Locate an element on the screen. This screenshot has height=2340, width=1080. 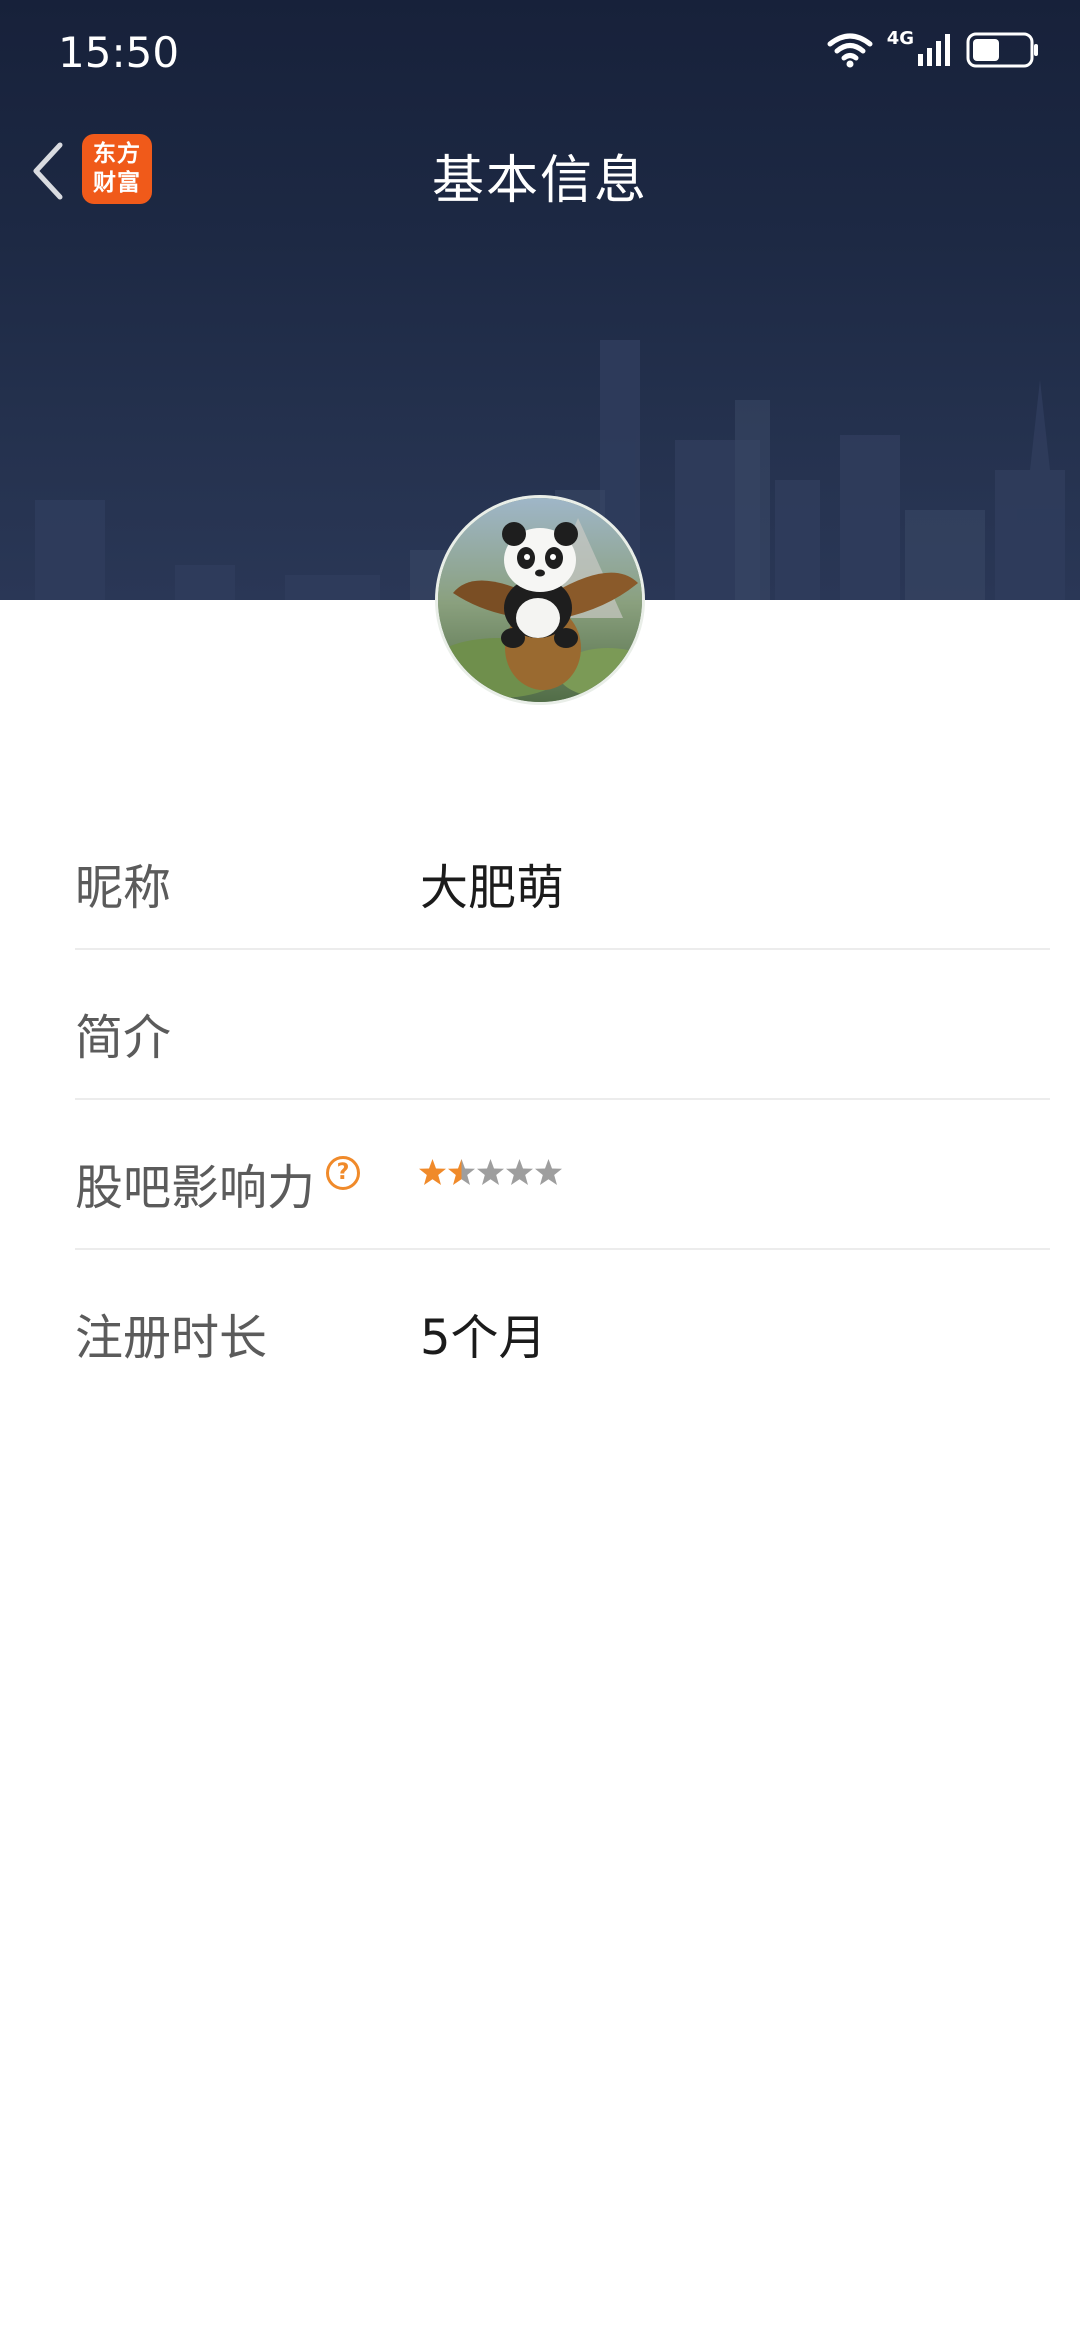
status-bar: 15:50 4G is located at coordinates (540, 50).